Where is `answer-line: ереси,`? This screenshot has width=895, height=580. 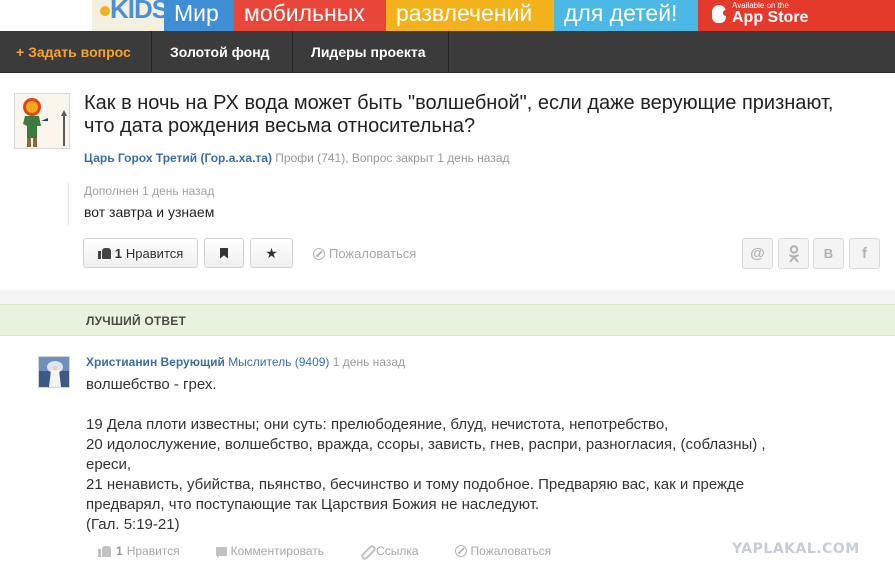 answer-line: ереси, is located at coordinates (109, 464).